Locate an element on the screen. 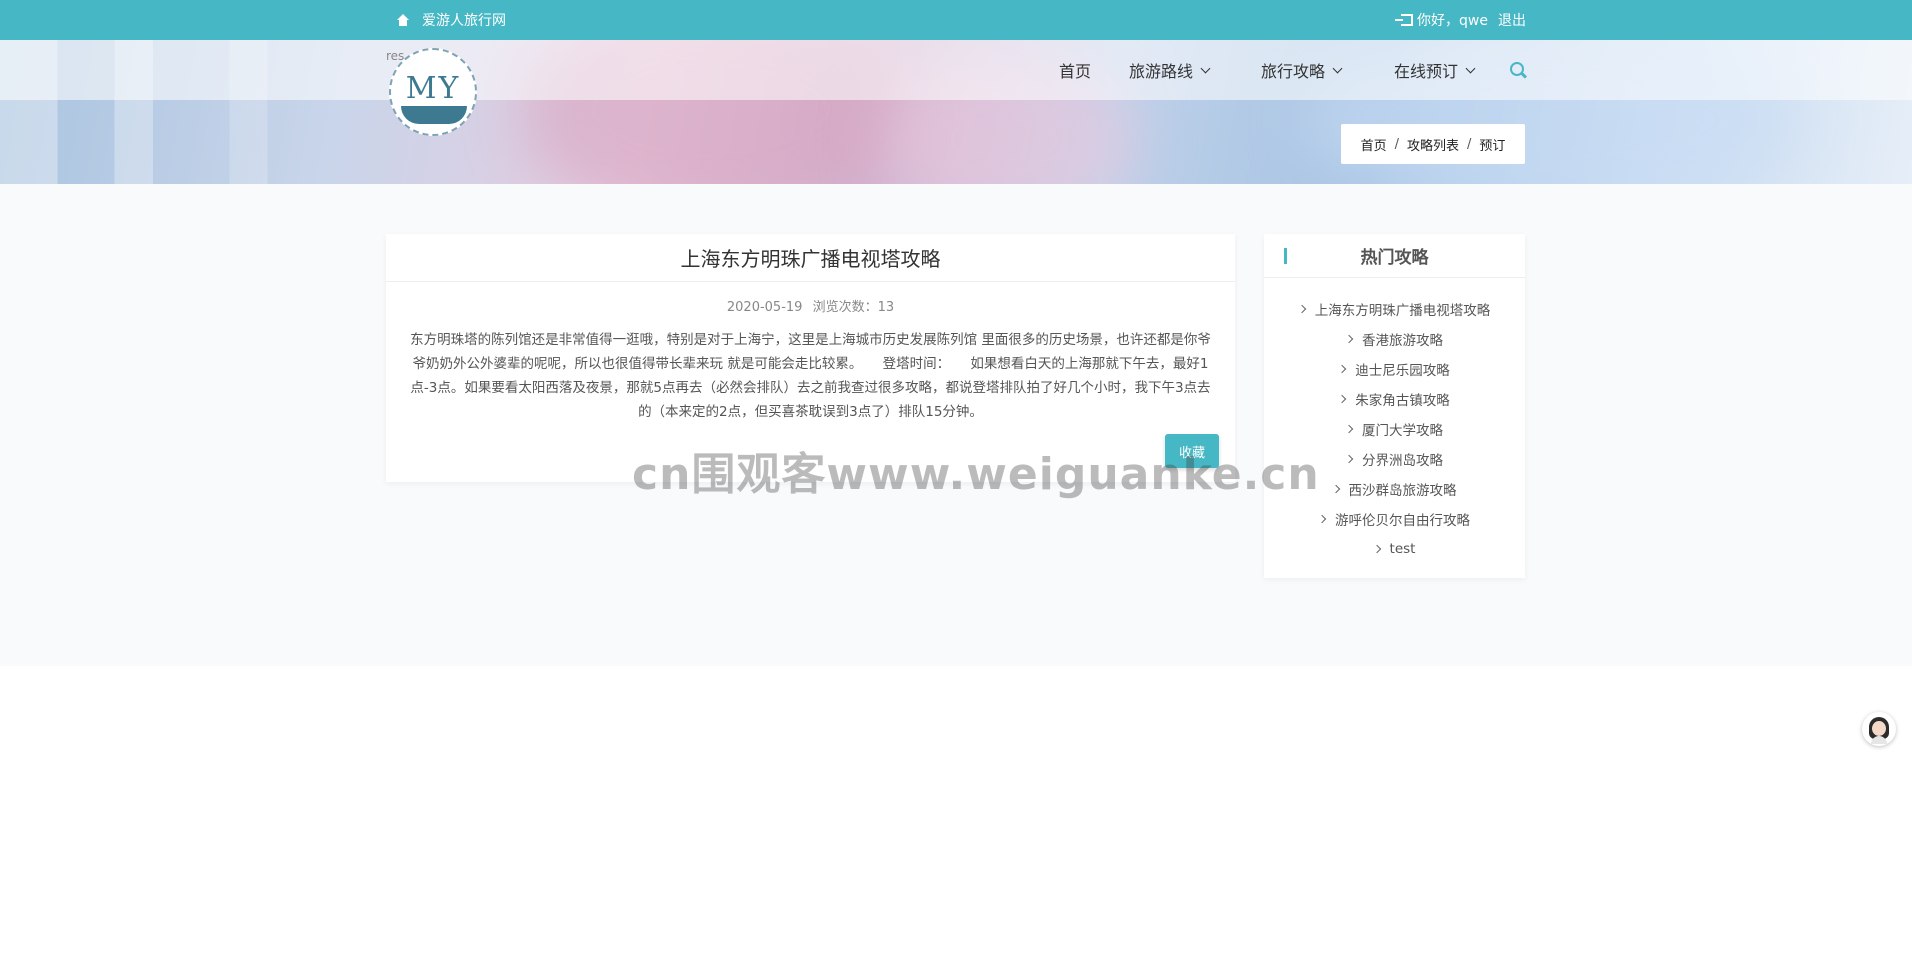 The height and width of the screenshot is (962, 1912). list-item: 游呼伦贝尔自由行攻略 is located at coordinates (1394, 519).